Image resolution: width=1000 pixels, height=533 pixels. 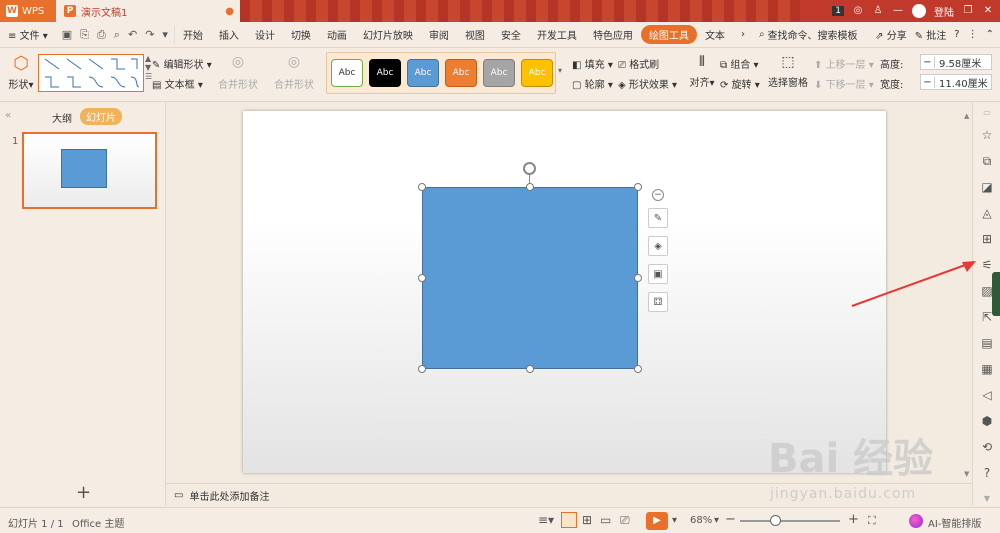 What do you see at coordinates (987, 213) in the screenshot?
I see `animation-icon: ◬` at bounding box center [987, 213].